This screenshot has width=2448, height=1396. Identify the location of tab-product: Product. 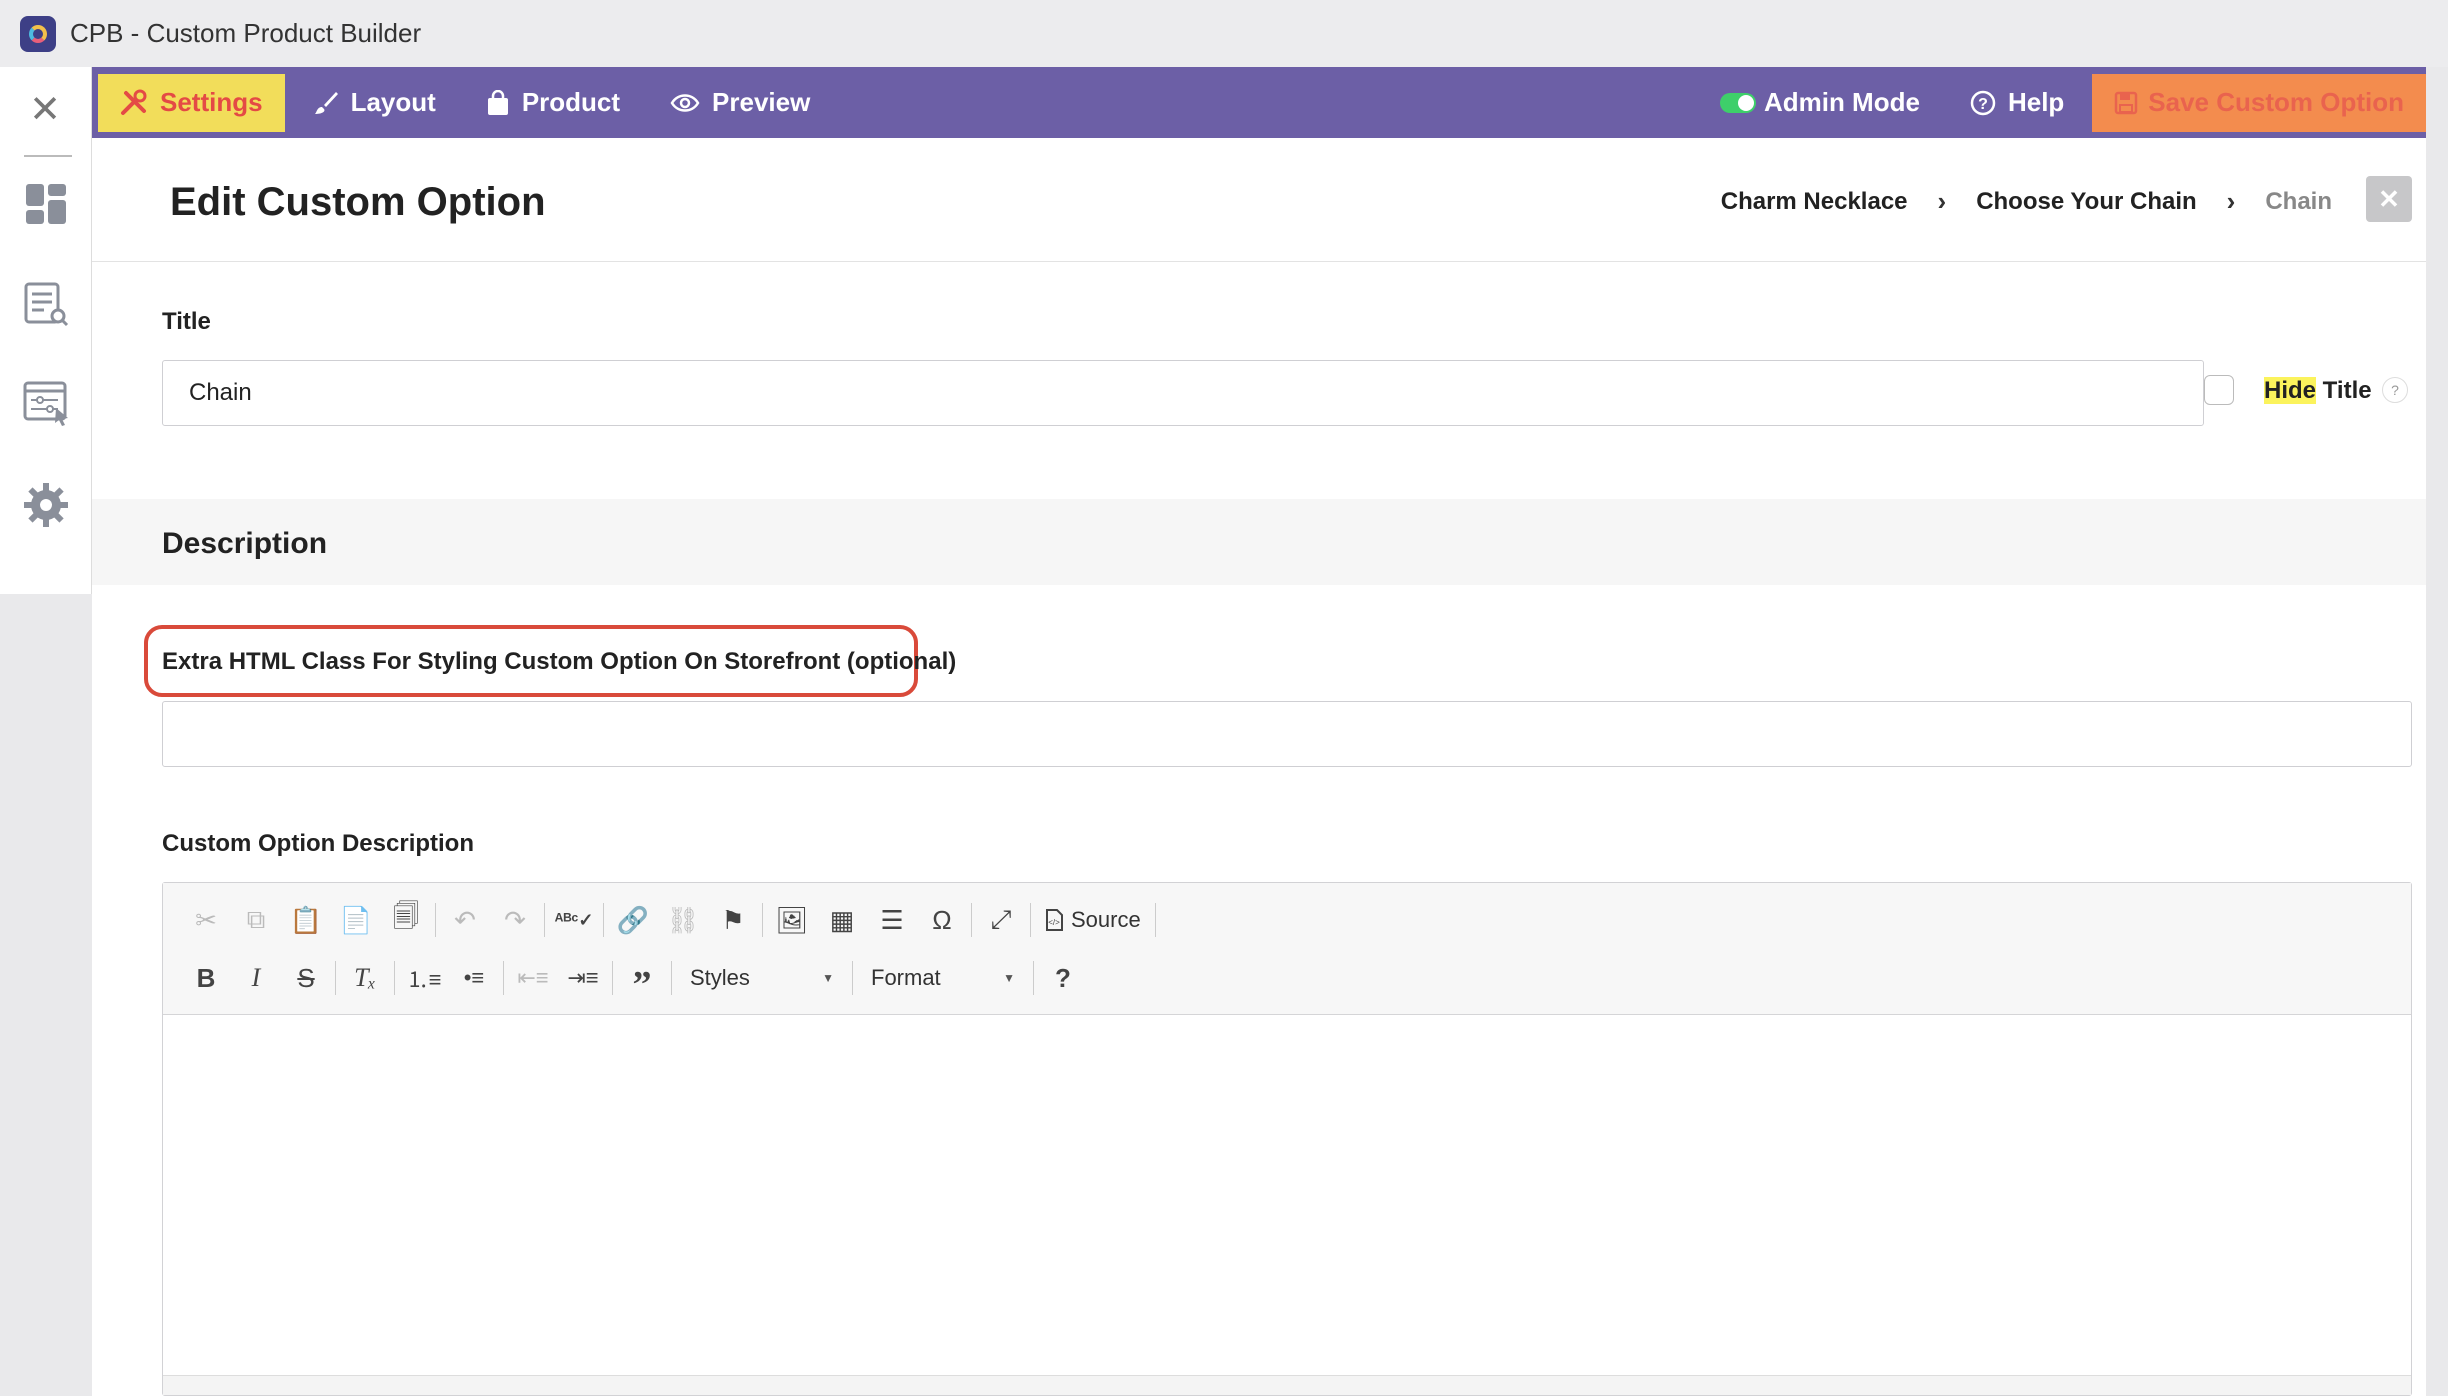
(553, 103).